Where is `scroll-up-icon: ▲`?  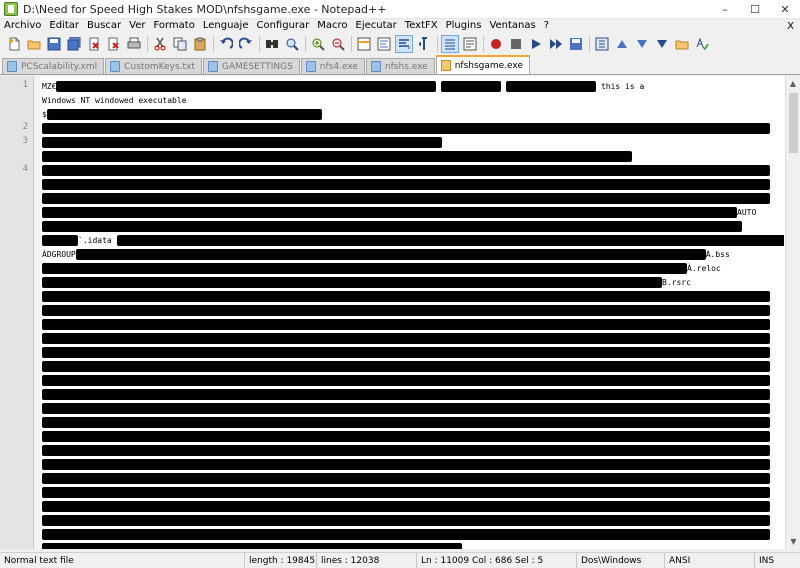
scroll-up-icon: ▲ is located at coordinates (793, 83).